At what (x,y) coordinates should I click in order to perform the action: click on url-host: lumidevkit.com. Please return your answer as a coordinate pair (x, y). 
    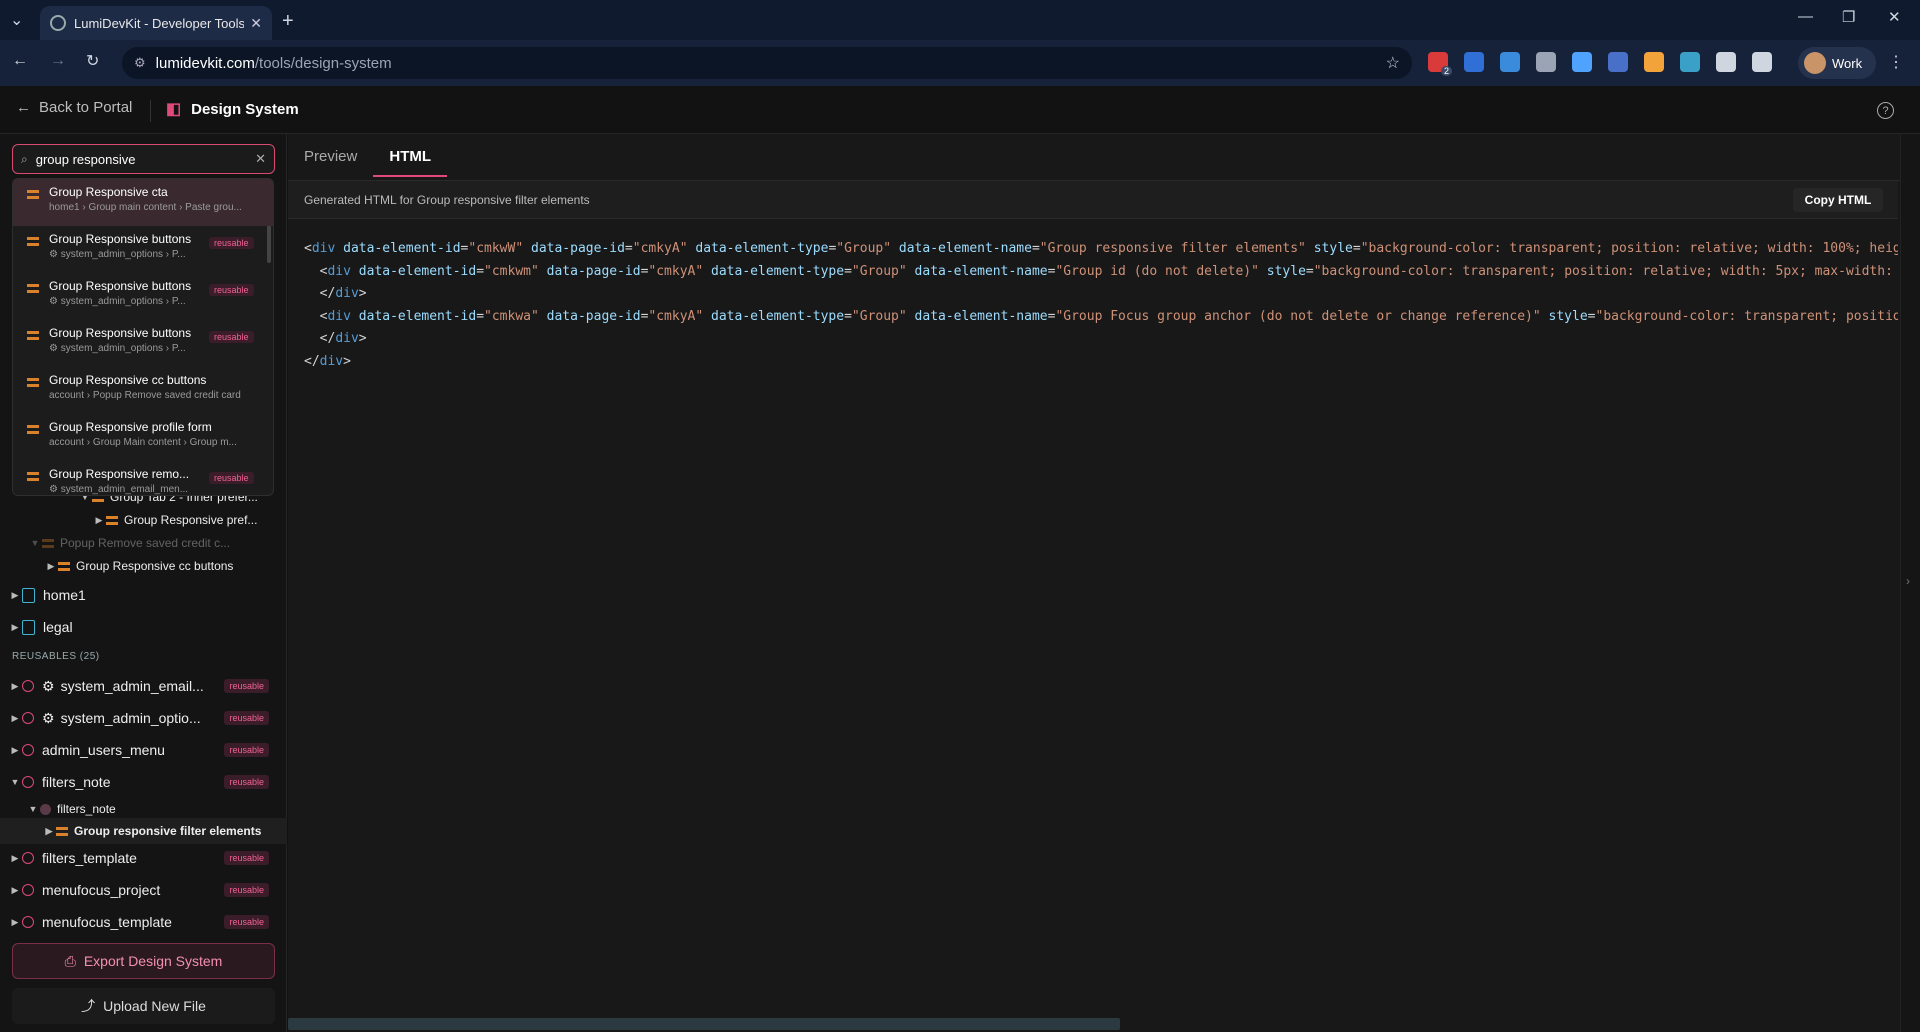
    Looking at the image, I should click on (205, 63).